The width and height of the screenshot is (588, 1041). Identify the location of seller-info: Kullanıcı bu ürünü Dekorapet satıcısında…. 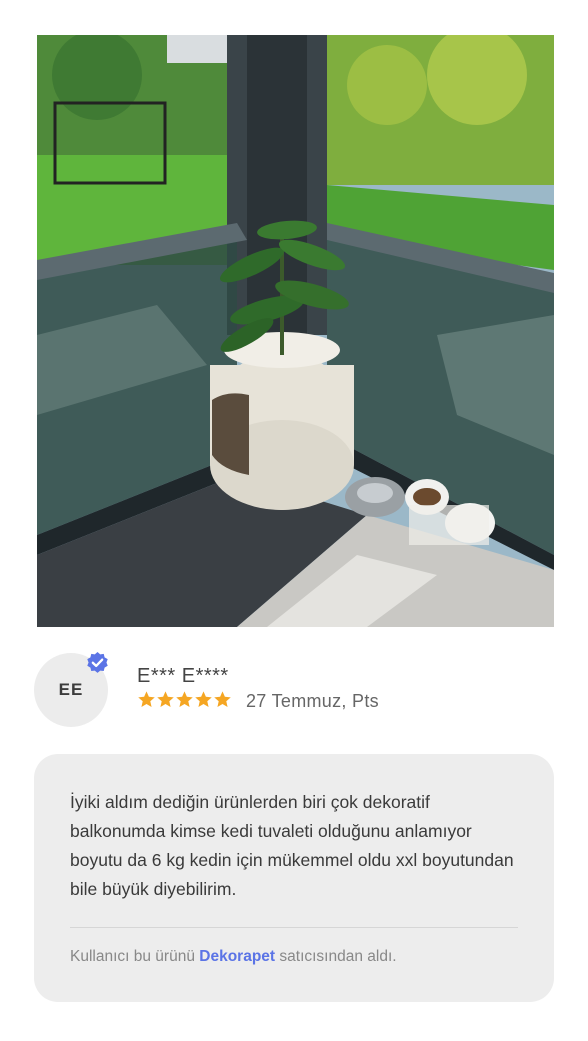
(233, 957).